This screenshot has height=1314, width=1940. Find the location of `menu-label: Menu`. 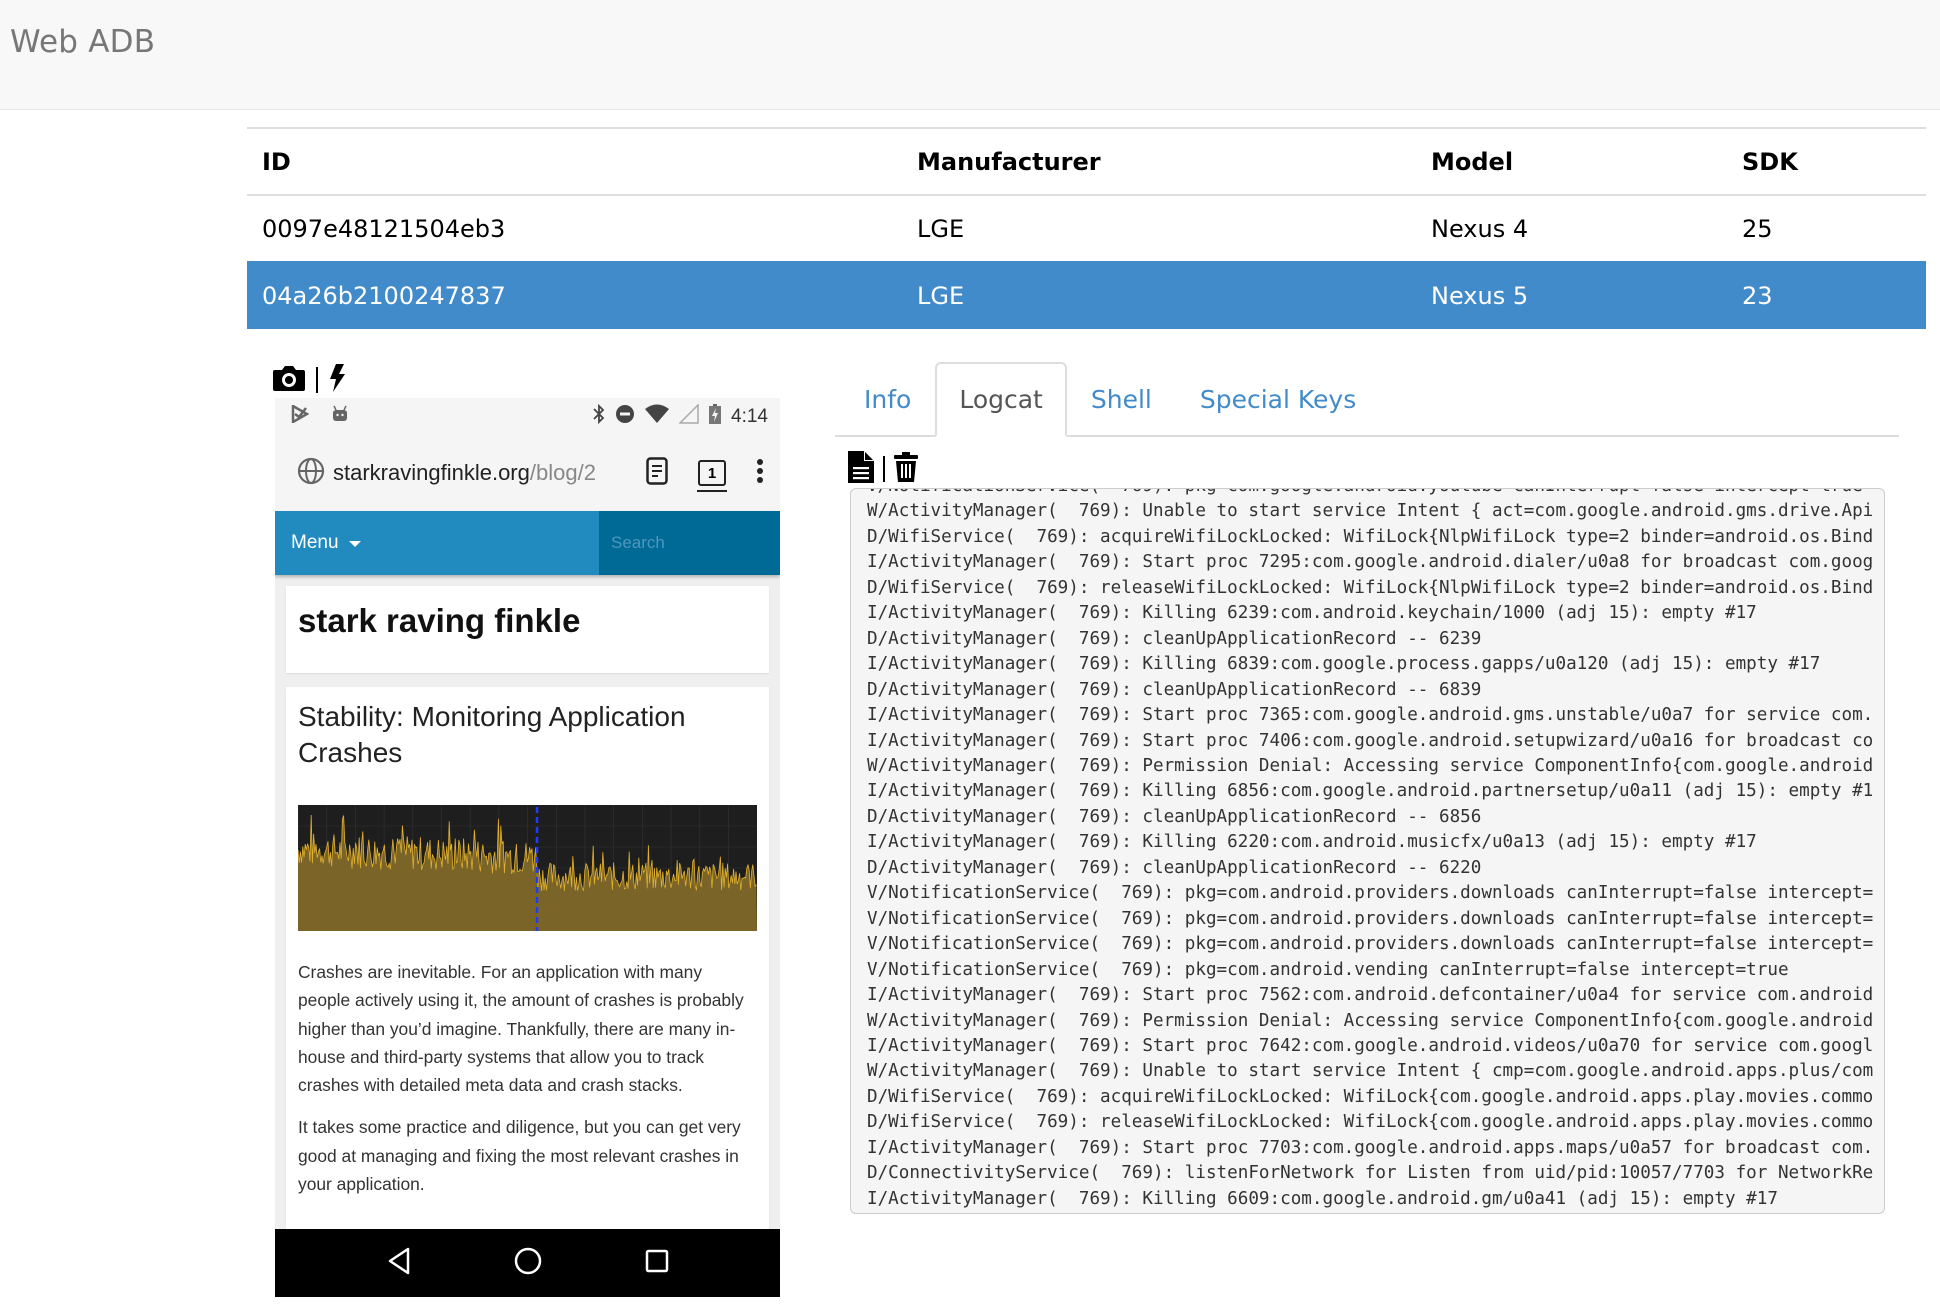

menu-label: Menu is located at coordinates (315, 542).